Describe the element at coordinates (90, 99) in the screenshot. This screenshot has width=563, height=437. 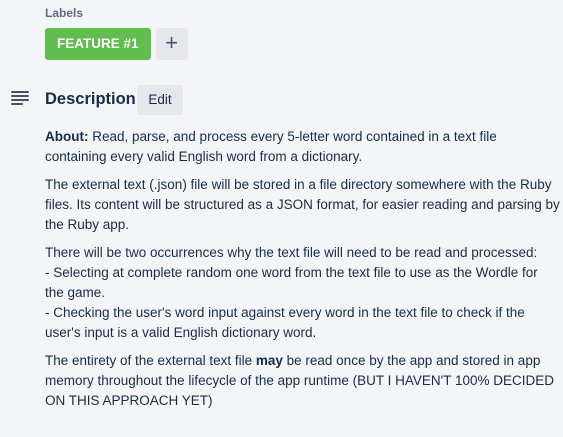
I see `description-title: Description` at that location.